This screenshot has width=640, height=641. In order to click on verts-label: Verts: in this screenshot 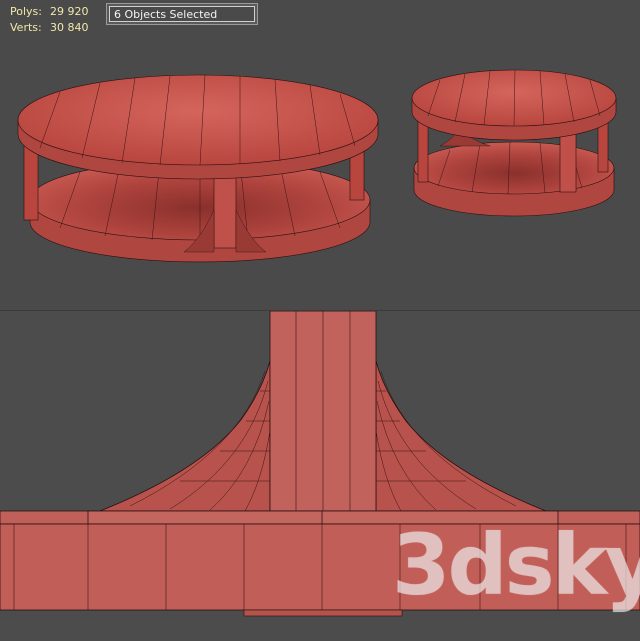, I will do `click(26, 27)`.